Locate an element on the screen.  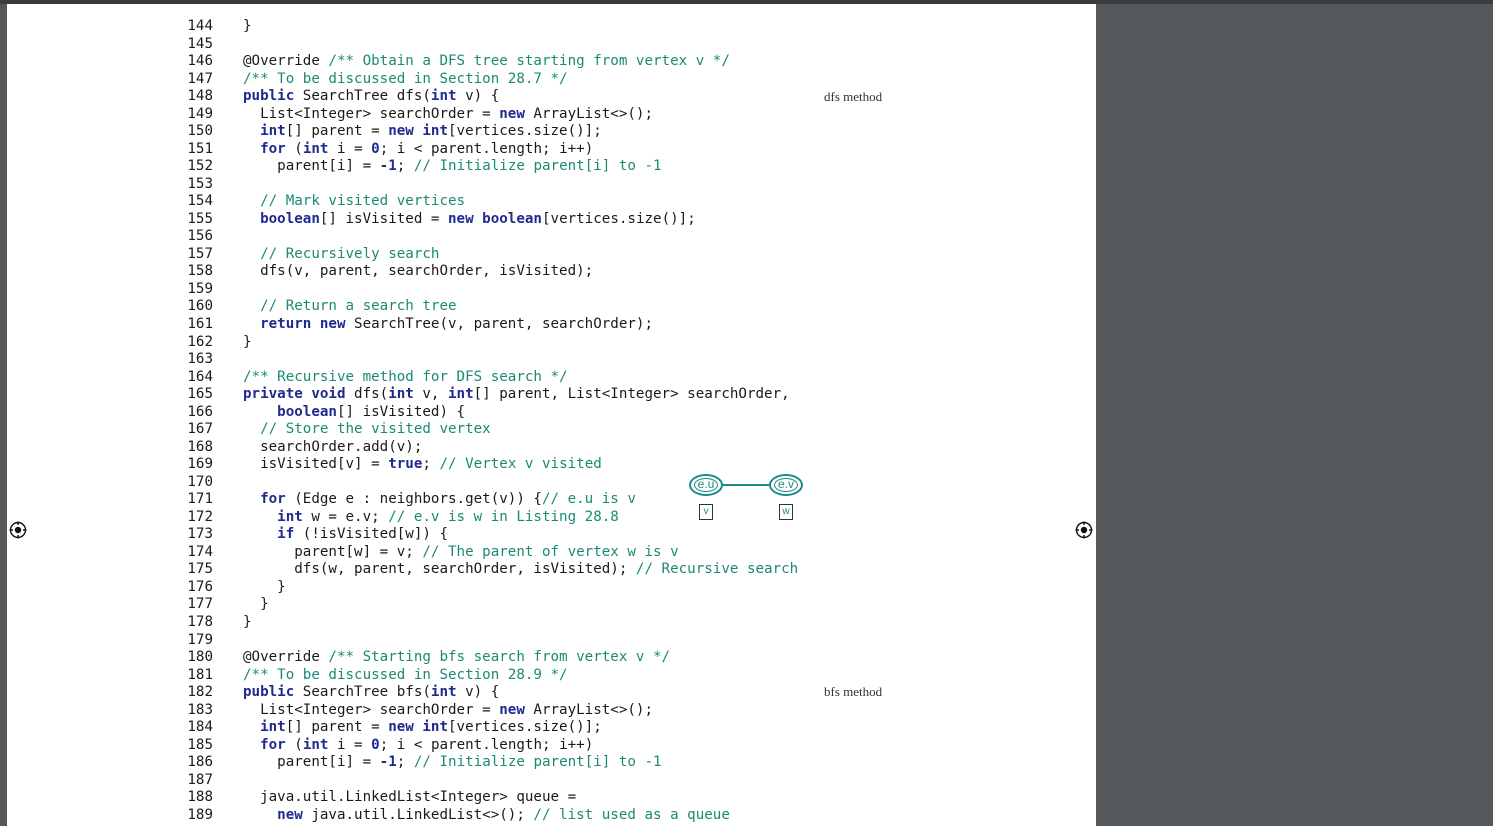
code-text: /** Recursive method for DFS search */ is located at coordinates (405, 377).